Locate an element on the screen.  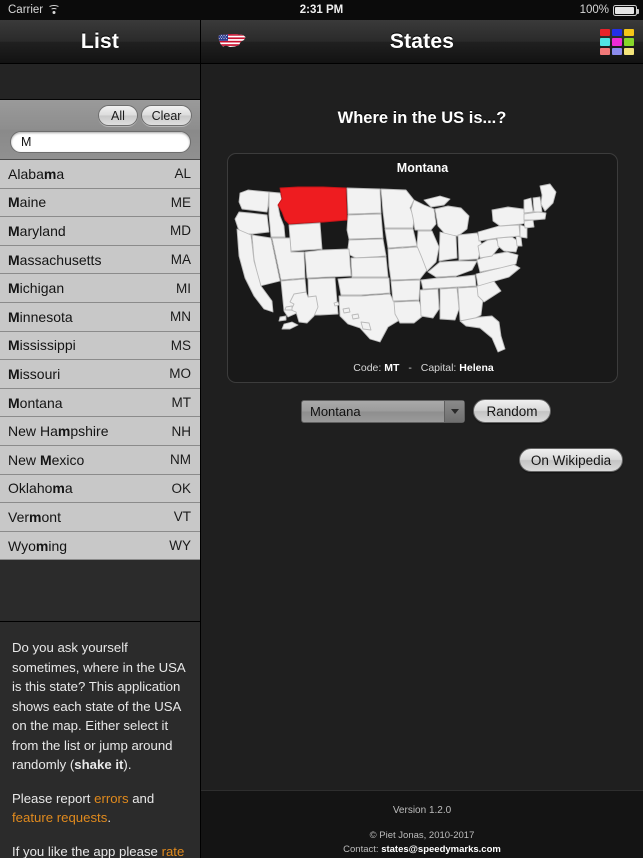
capital-value: Helena is located at coordinates (476, 368).